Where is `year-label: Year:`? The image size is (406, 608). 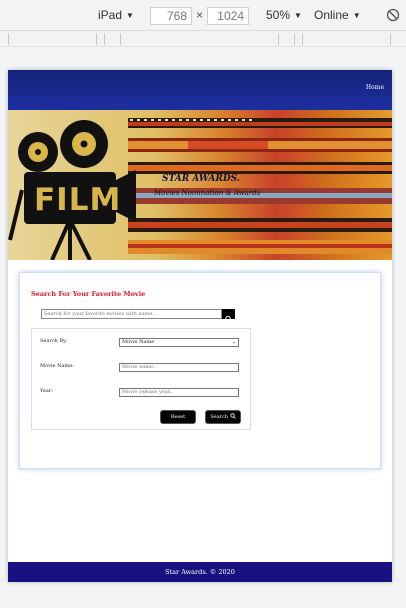 year-label: Year: is located at coordinates (46, 391).